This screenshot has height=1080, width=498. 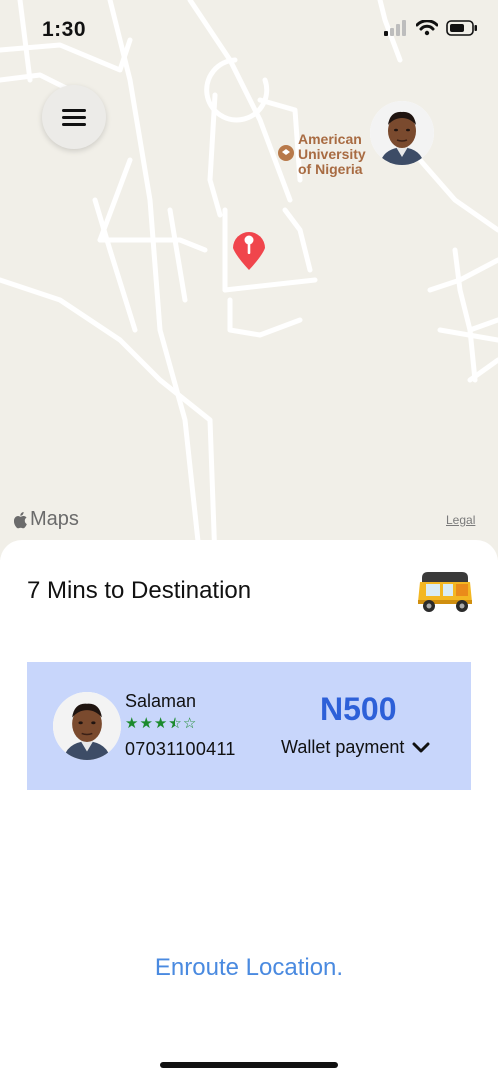 What do you see at coordinates (249, 30) in the screenshot?
I see `status-bar: 1:30` at bounding box center [249, 30].